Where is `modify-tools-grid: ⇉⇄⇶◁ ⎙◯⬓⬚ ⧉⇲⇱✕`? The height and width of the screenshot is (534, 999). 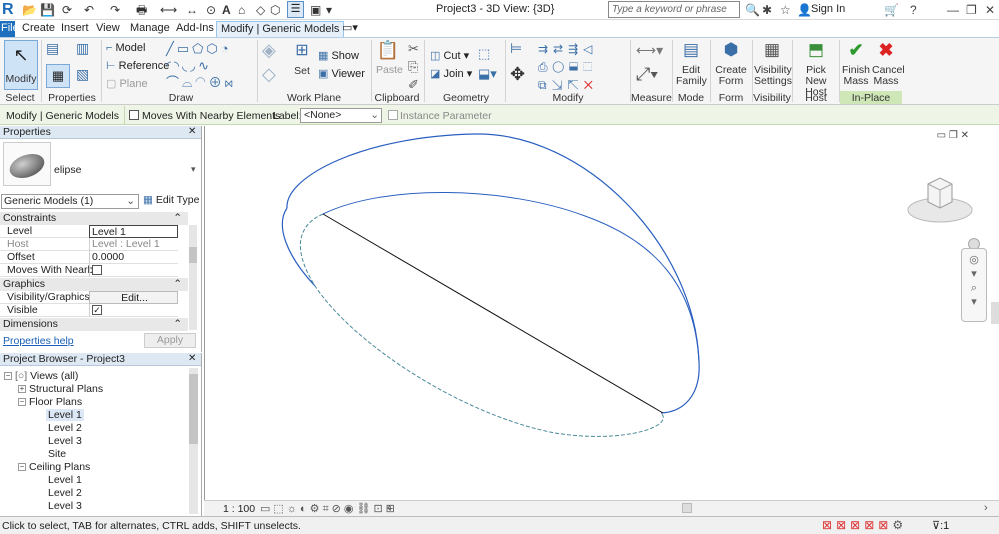
modify-tools-grid: ⇉⇄⇶◁ ⎙◯⬓⬚ ⧉⇲⇱✕ is located at coordinates (583, 67).